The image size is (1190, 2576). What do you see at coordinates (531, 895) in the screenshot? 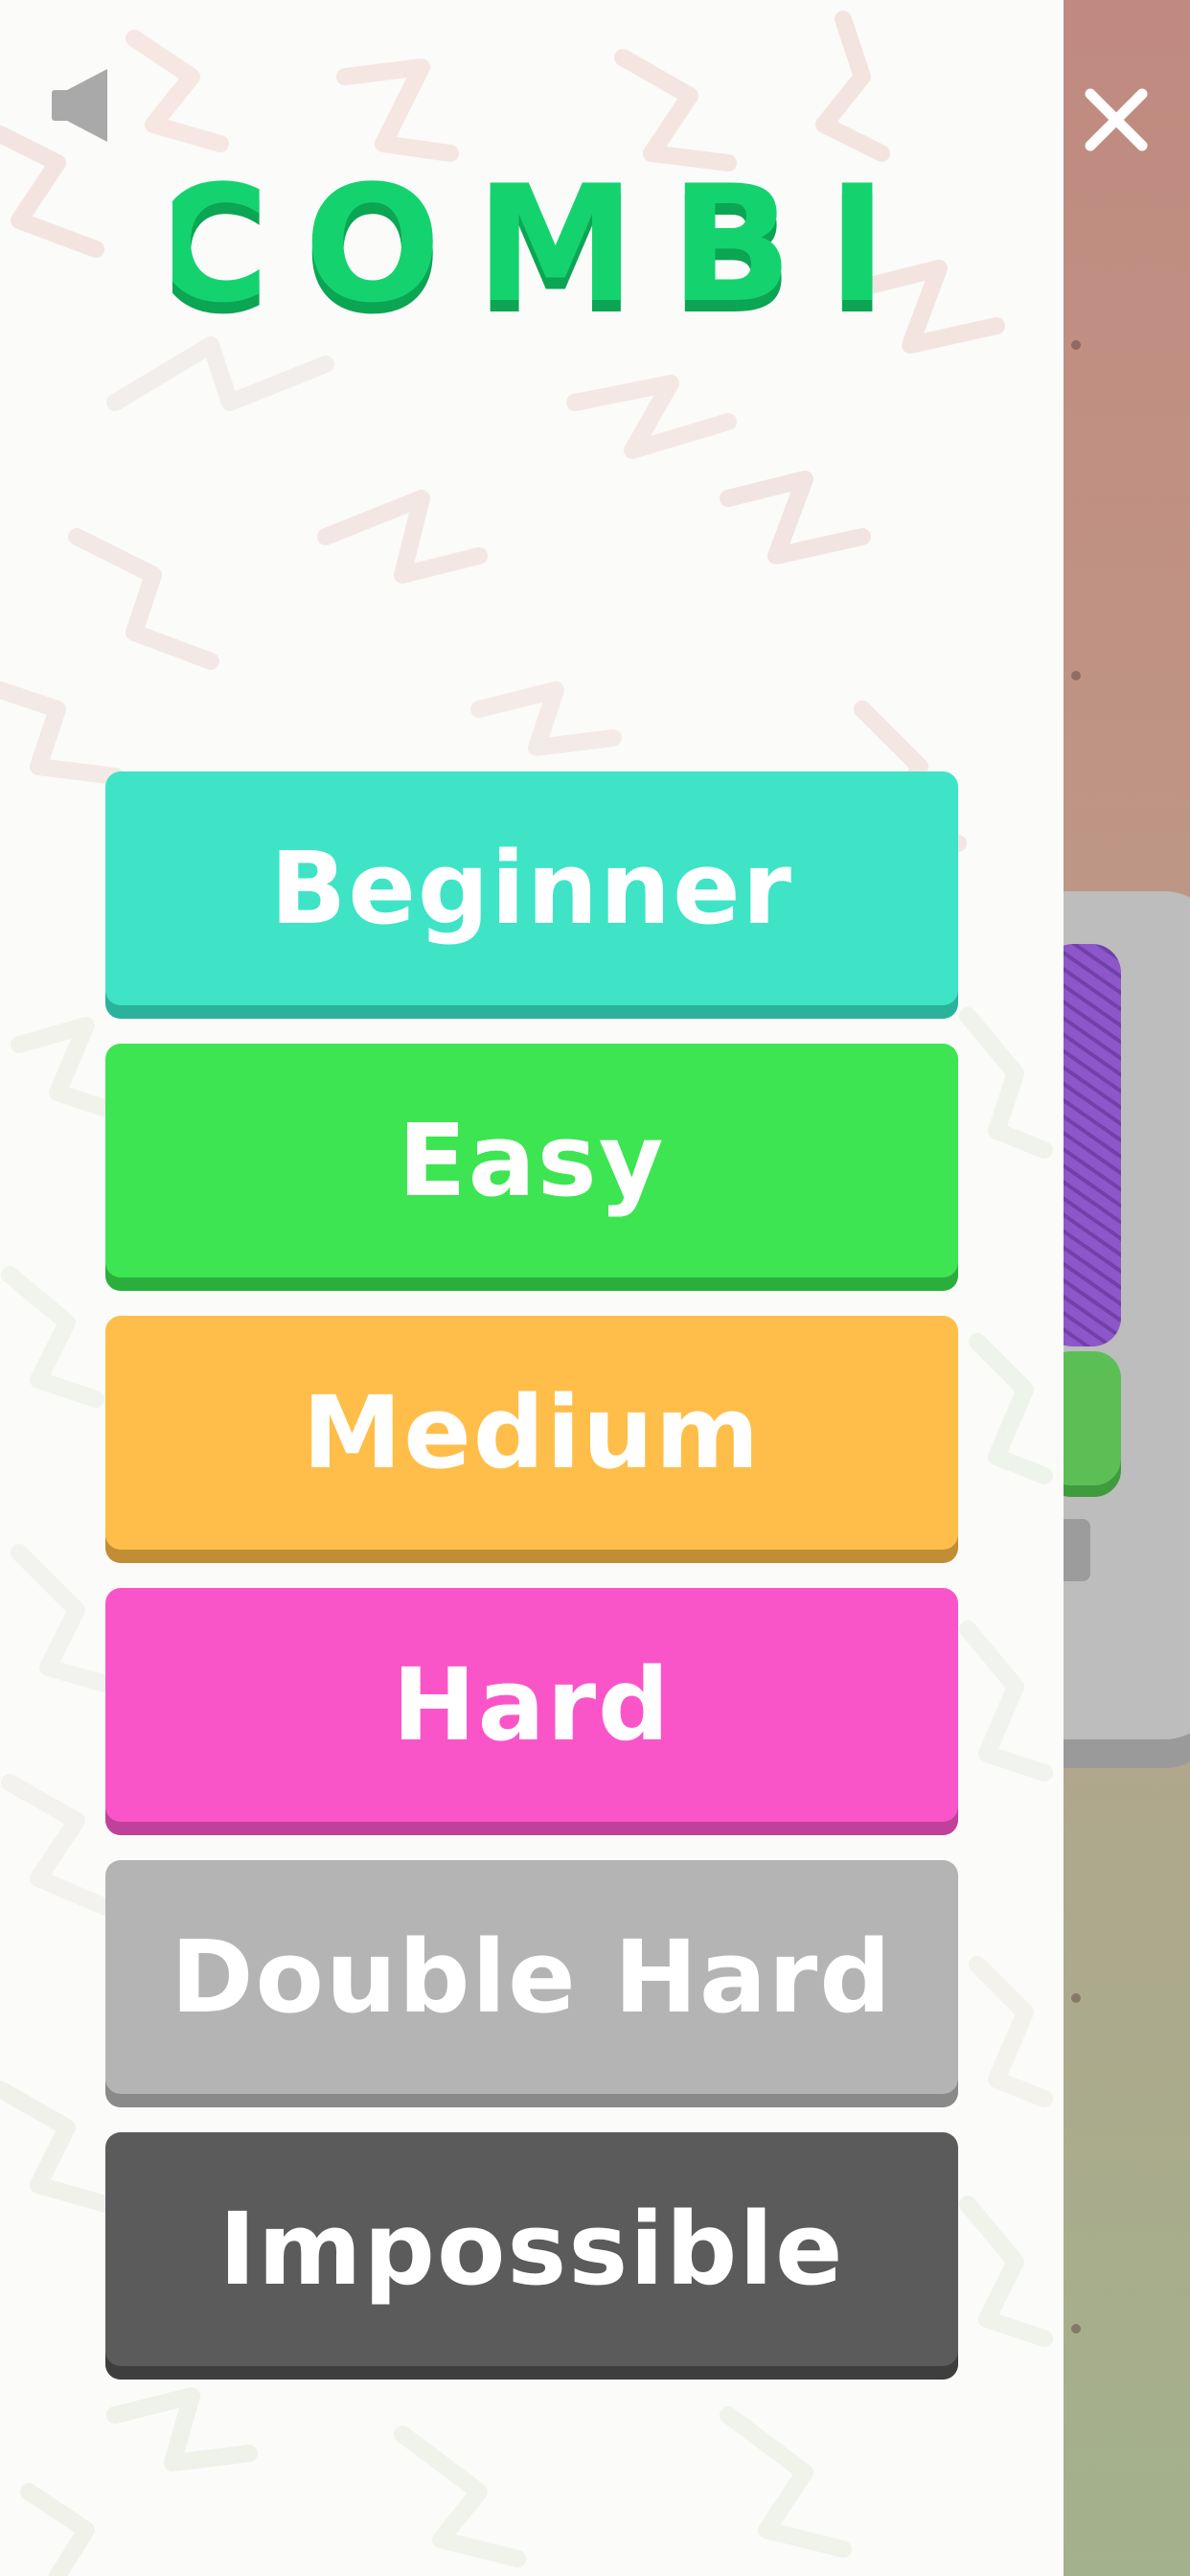
I see `beginner-button: Beginner` at bounding box center [531, 895].